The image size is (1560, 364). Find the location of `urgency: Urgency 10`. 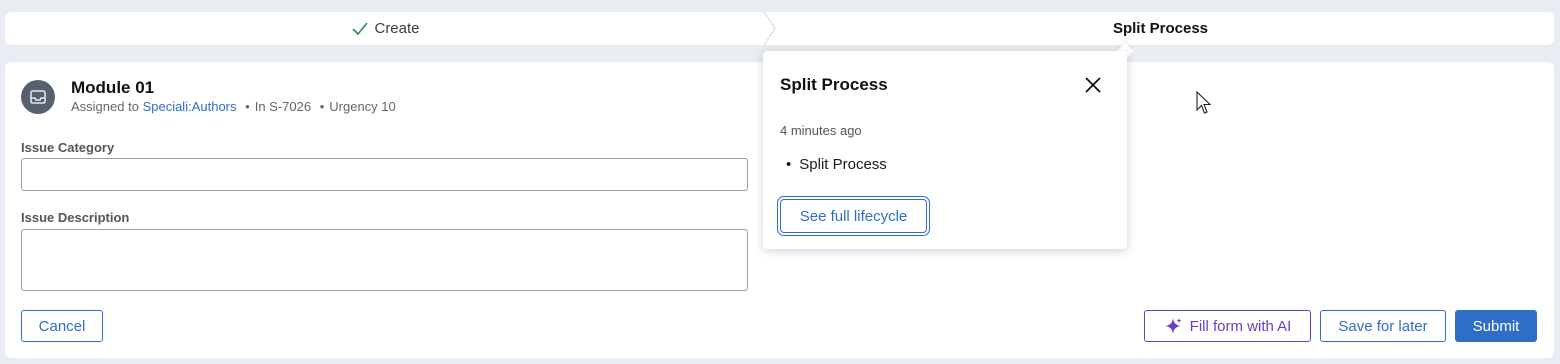

urgency: Urgency 10 is located at coordinates (362, 106).